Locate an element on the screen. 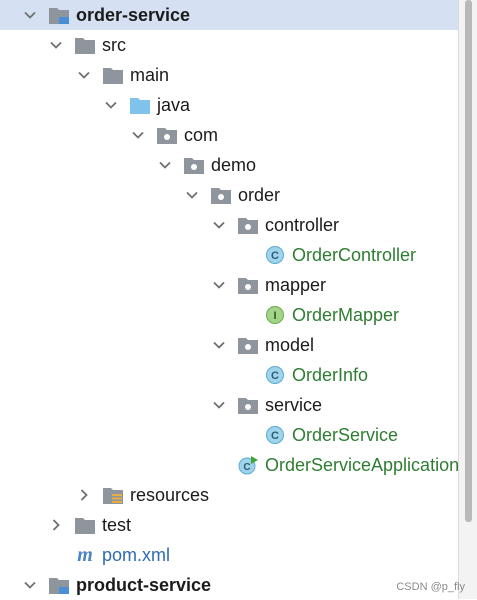 Image resolution: width=477 pixels, height=600 pixels. tree-row: order-service is located at coordinates (229, 15).